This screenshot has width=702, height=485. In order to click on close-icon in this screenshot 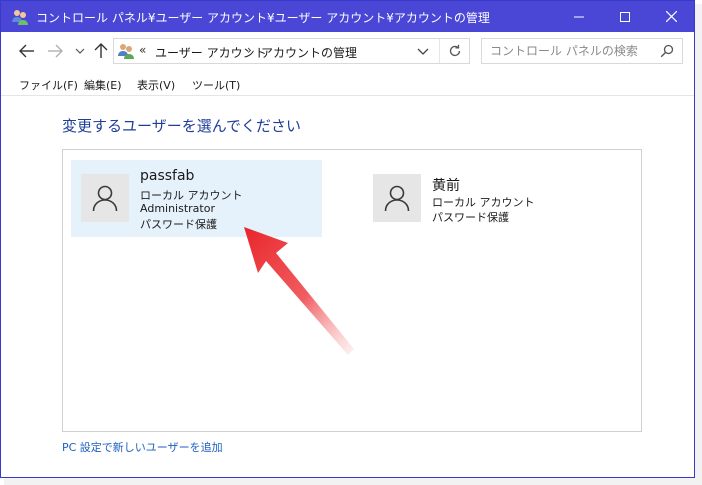, I will do `click(671, 16)`.